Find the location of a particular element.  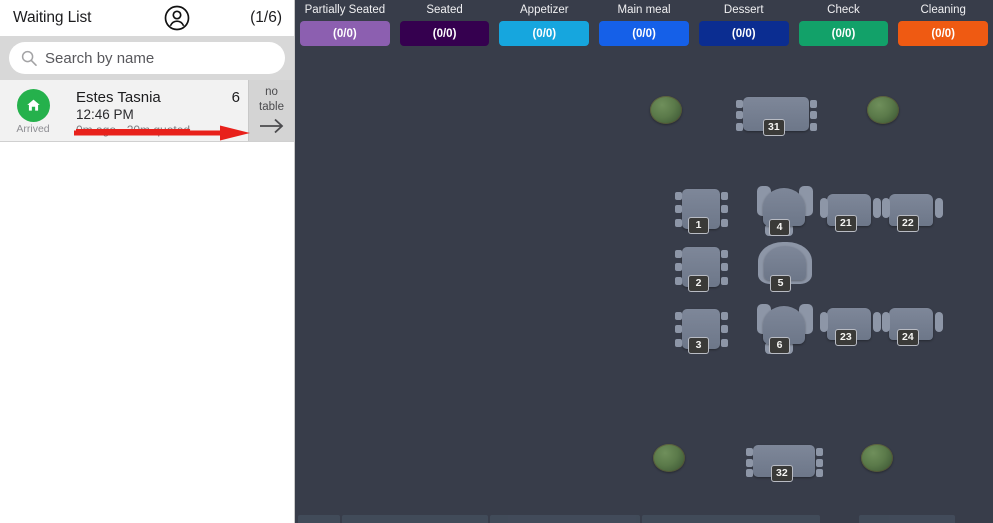

page-title: Waiting List is located at coordinates (52, 17).